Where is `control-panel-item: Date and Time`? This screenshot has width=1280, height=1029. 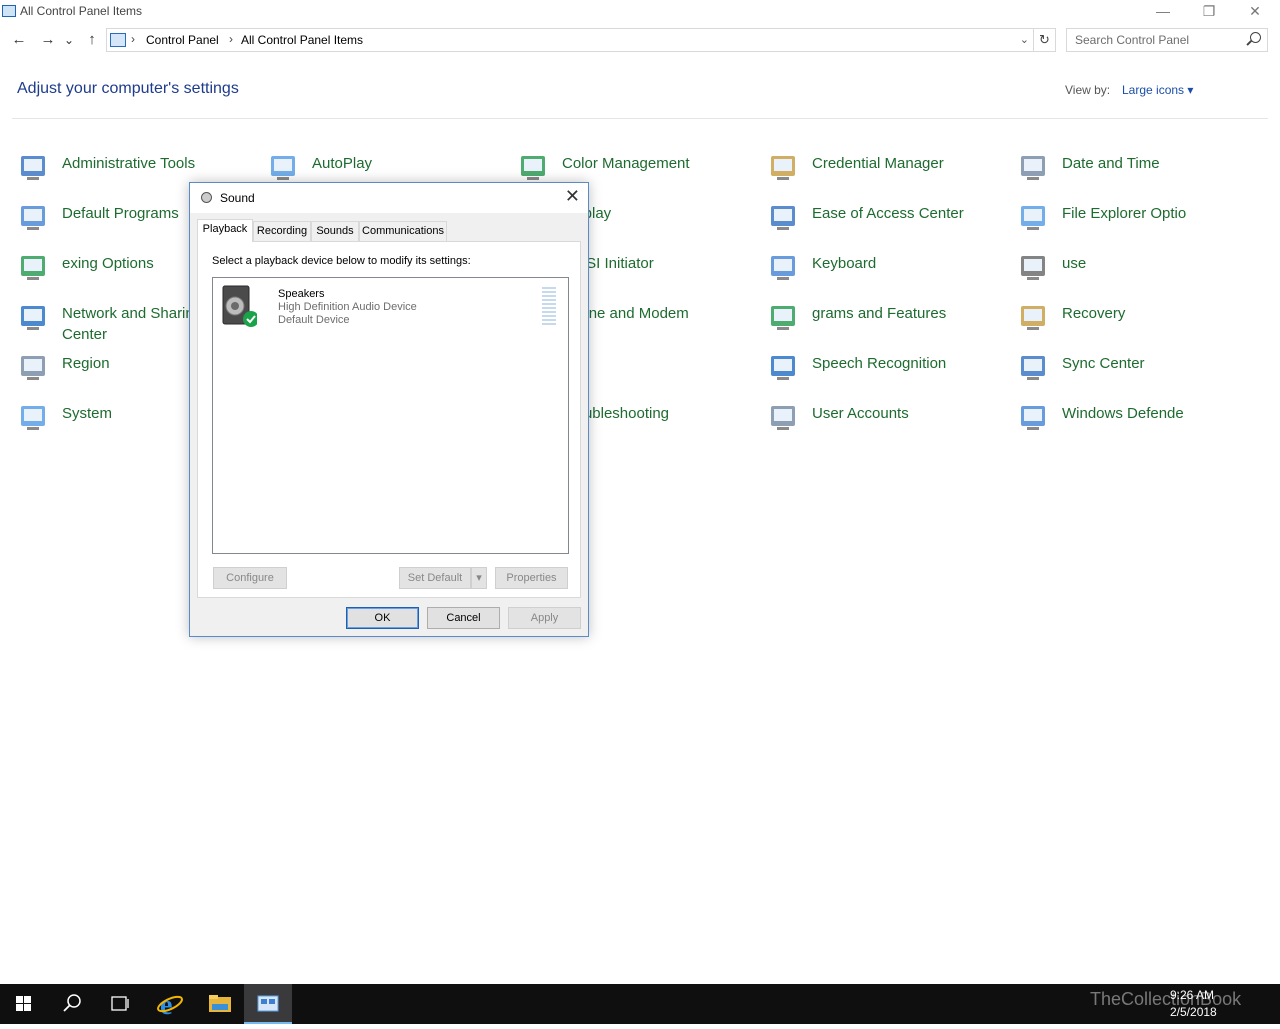 control-panel-item: Date and Time is located at coordinates (1143, 170).